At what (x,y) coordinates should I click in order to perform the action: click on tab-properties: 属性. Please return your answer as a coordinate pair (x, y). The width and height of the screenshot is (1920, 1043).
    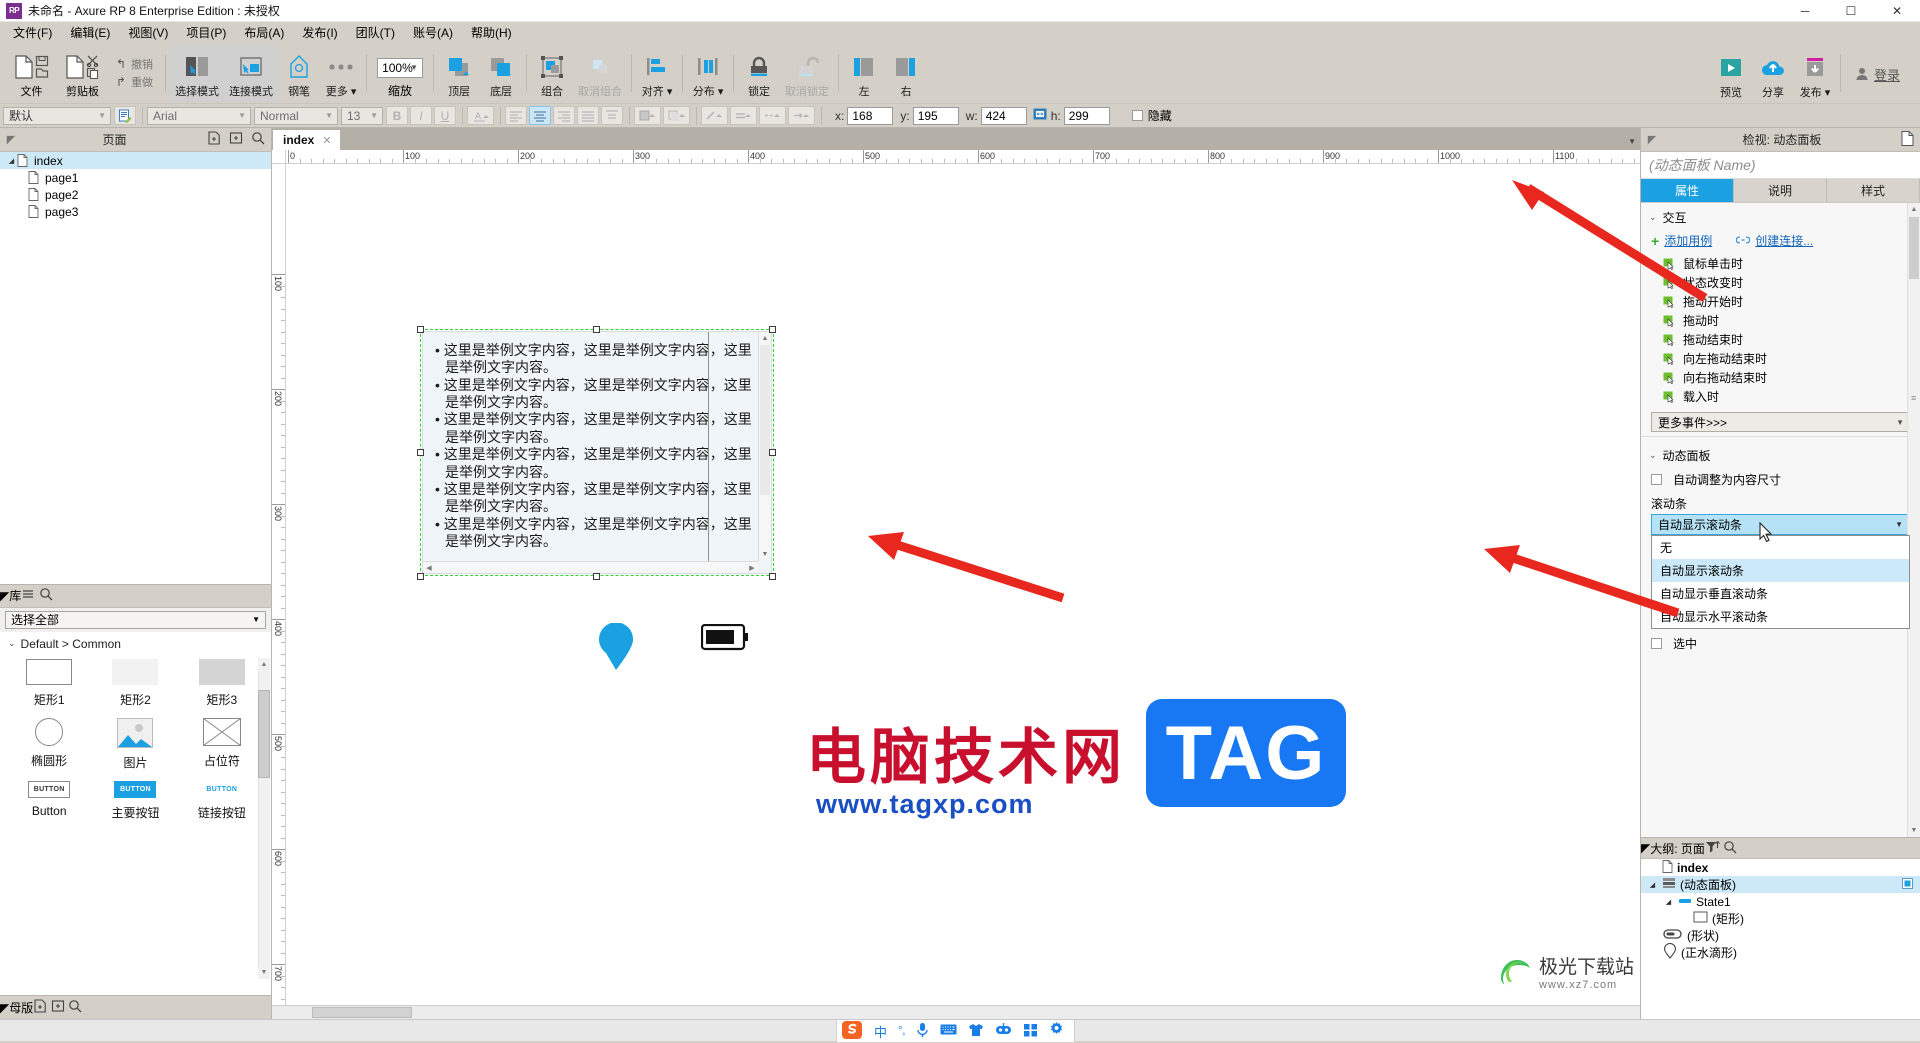
    Looking at the image, I should click on (1687, 190).